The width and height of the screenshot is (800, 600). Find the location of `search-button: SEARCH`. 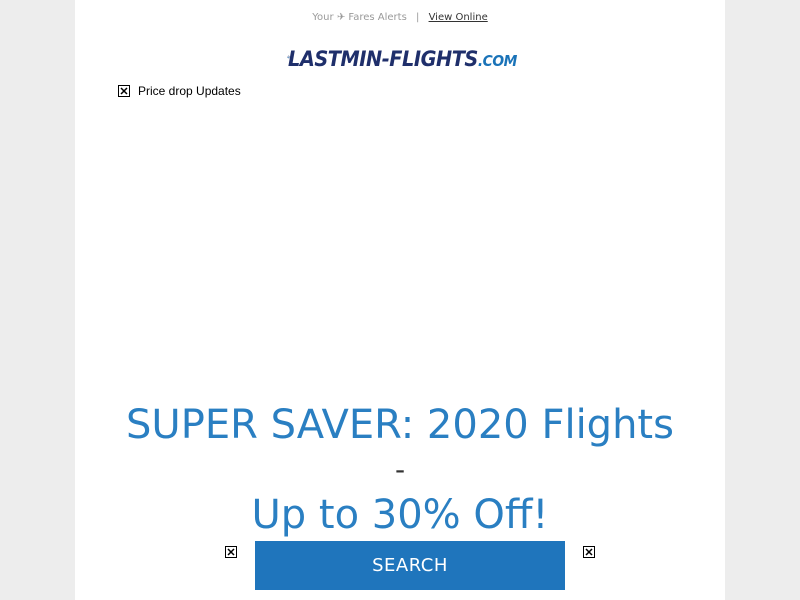

search-button: SEARCH is located at coordinates (410, 565).